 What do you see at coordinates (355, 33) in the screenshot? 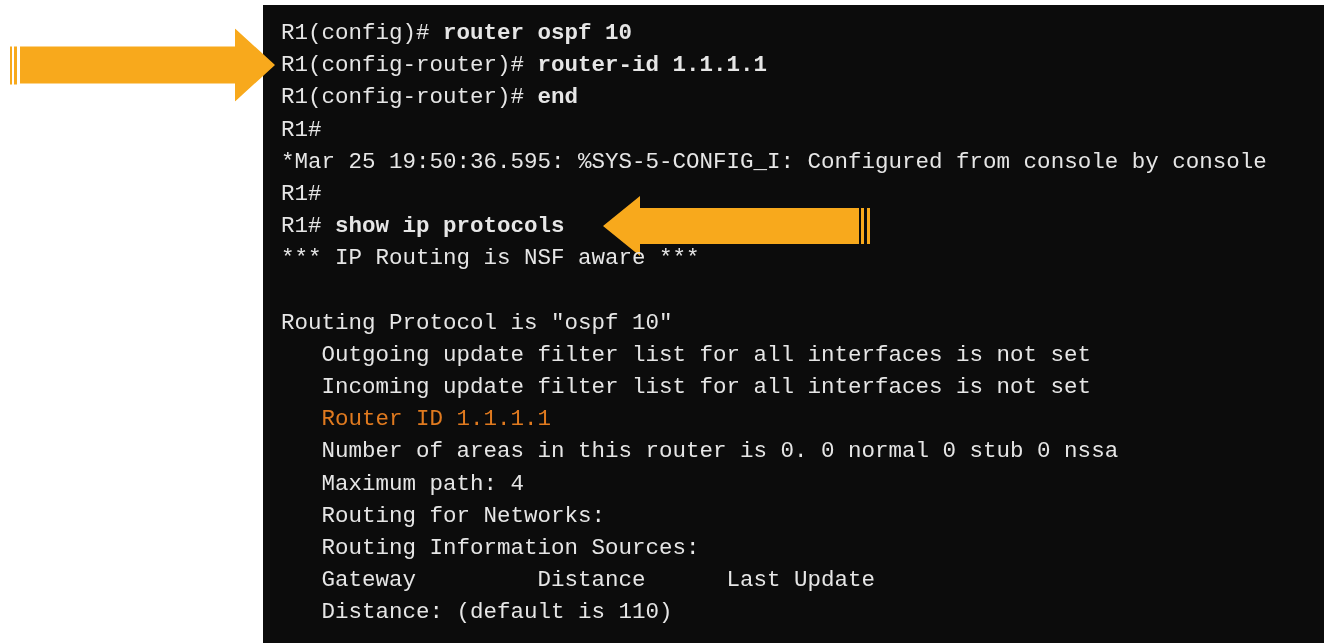
I see `prompt-text: R1(config)#` at bounding box center [355, 33].